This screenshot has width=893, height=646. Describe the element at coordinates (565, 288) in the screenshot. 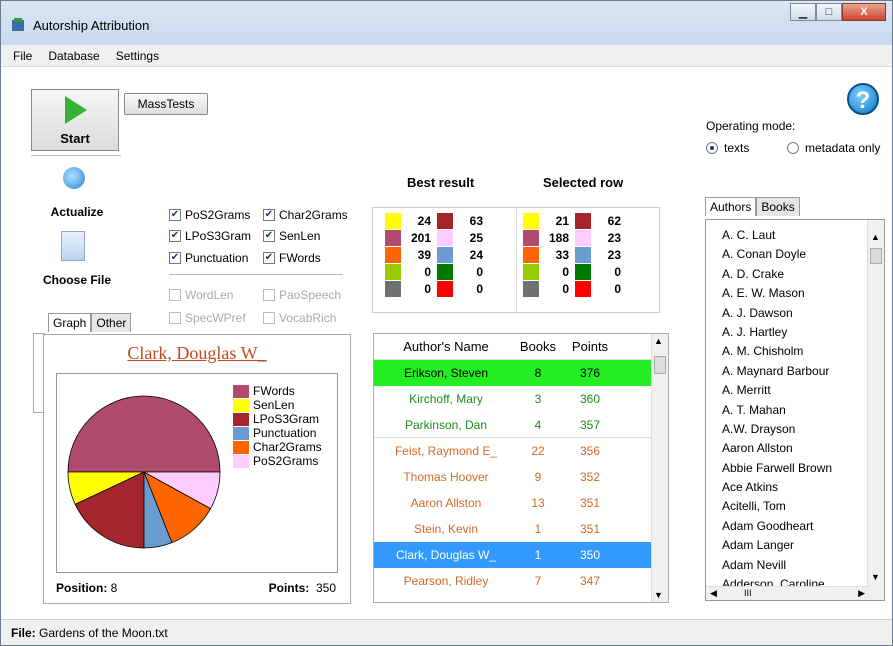

I see `feature-value: 0` at that location.